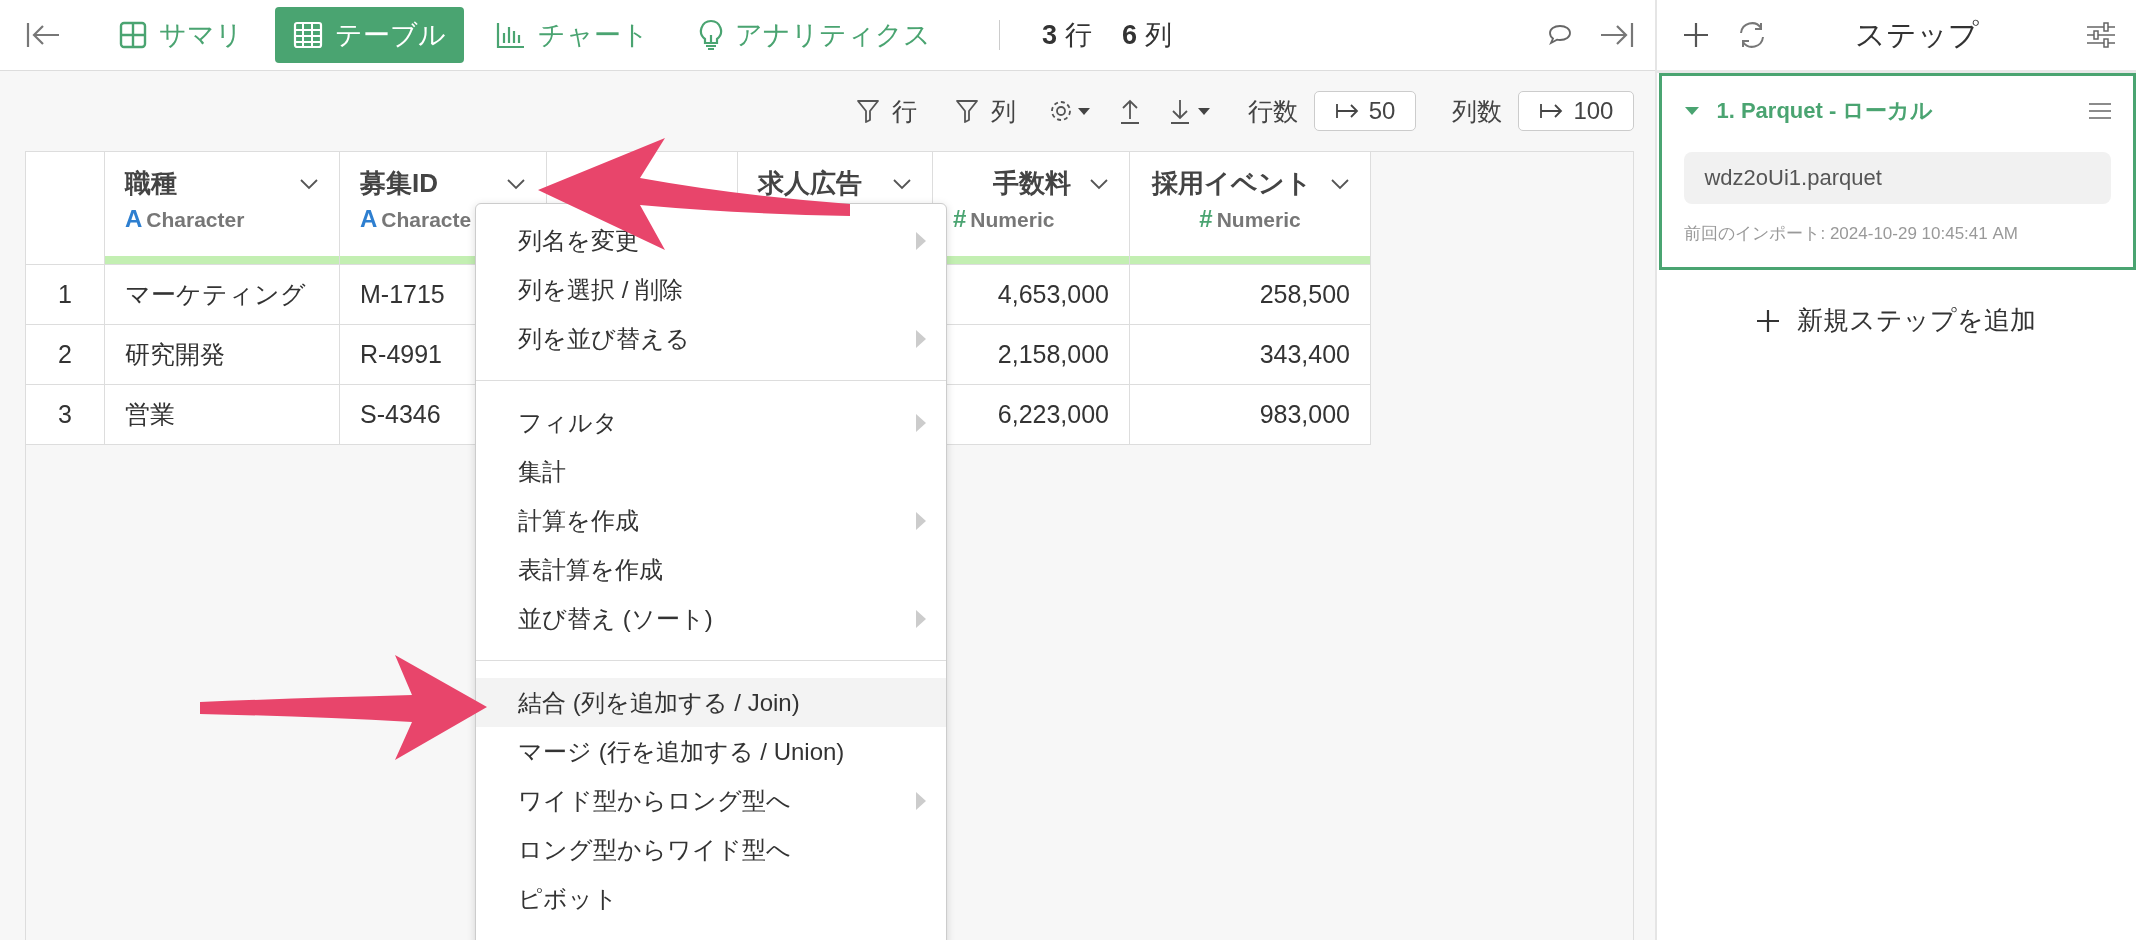 The height and width of the screenshot is (940, 2136). I want to click on count-number: 6, so click(1130, 35).